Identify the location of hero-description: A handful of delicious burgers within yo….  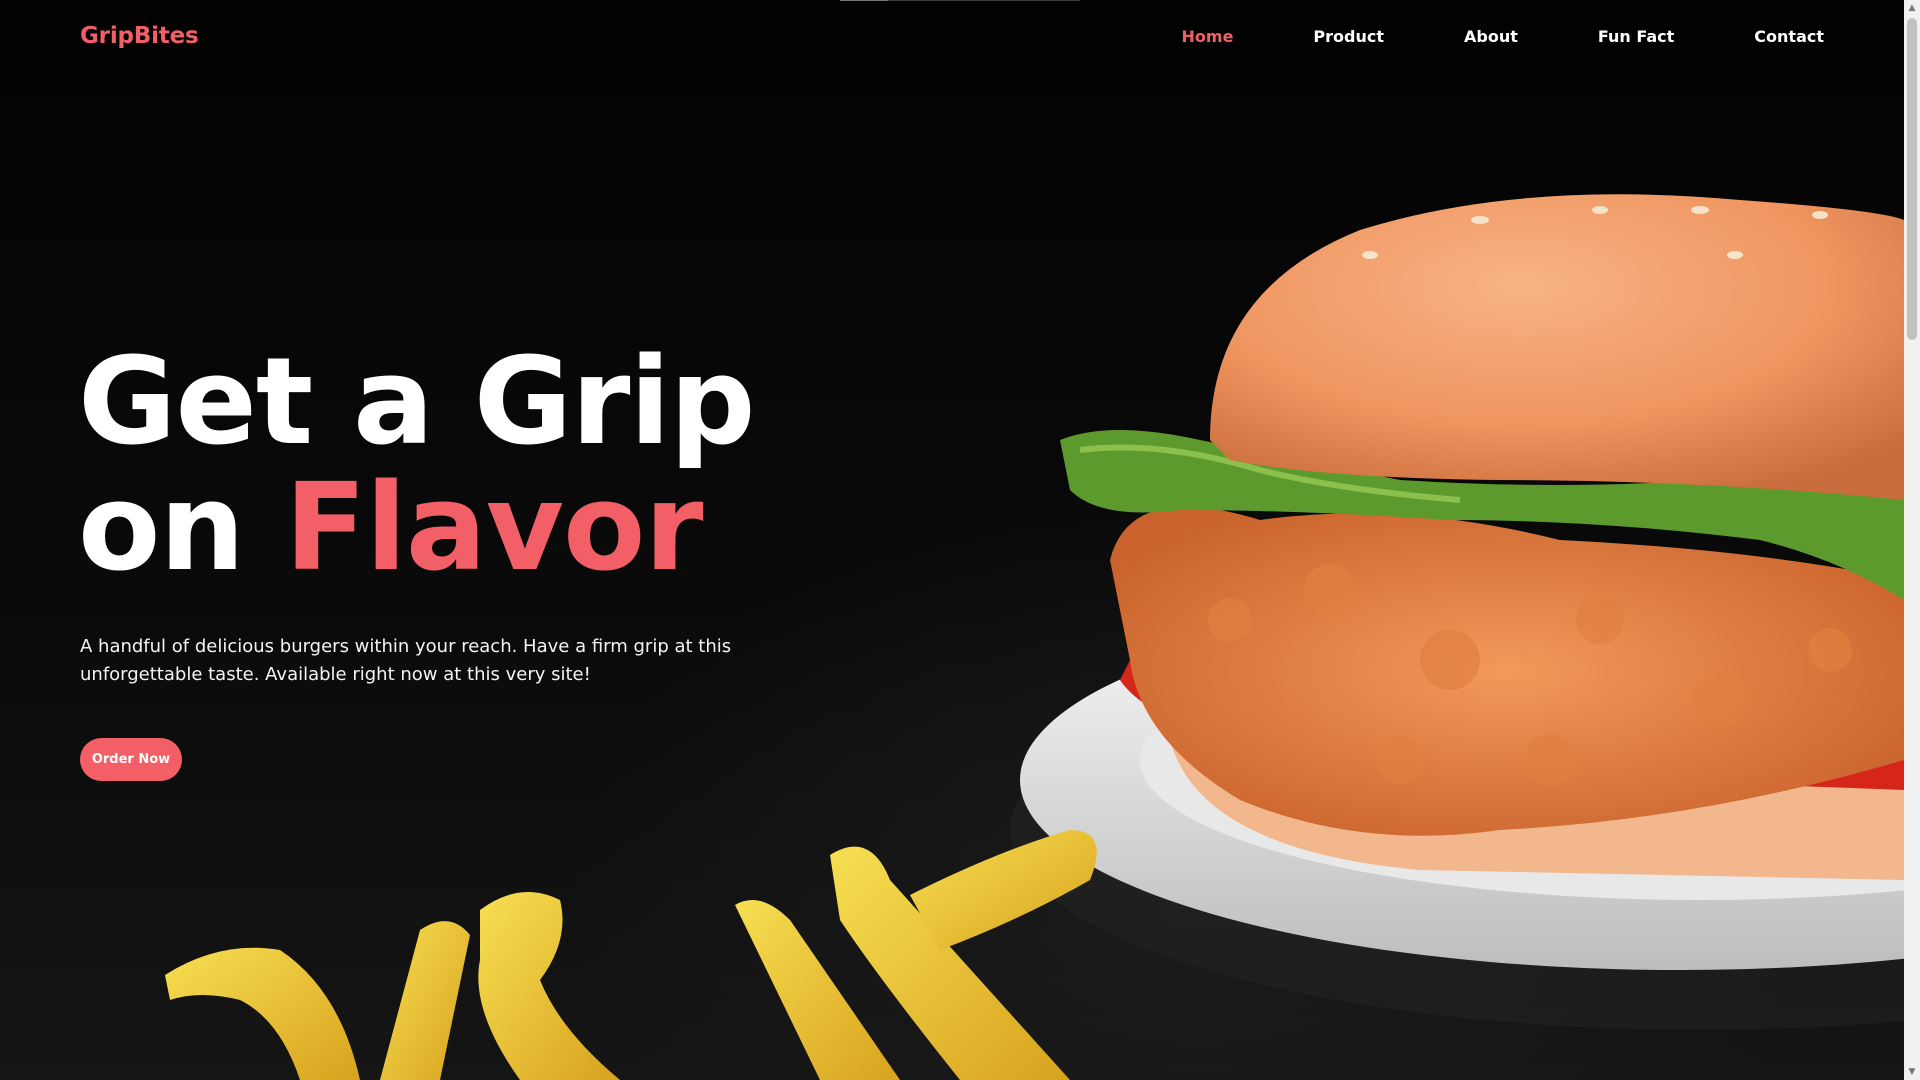
(406, 660).